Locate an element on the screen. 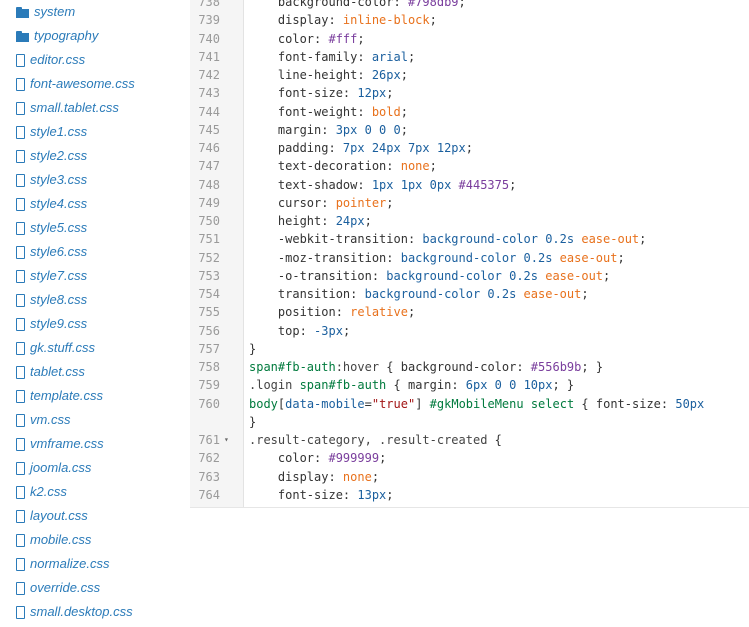 The width and height of the screenshot is (749, 627). line-number: 741 is located at coordinates (209, 56).